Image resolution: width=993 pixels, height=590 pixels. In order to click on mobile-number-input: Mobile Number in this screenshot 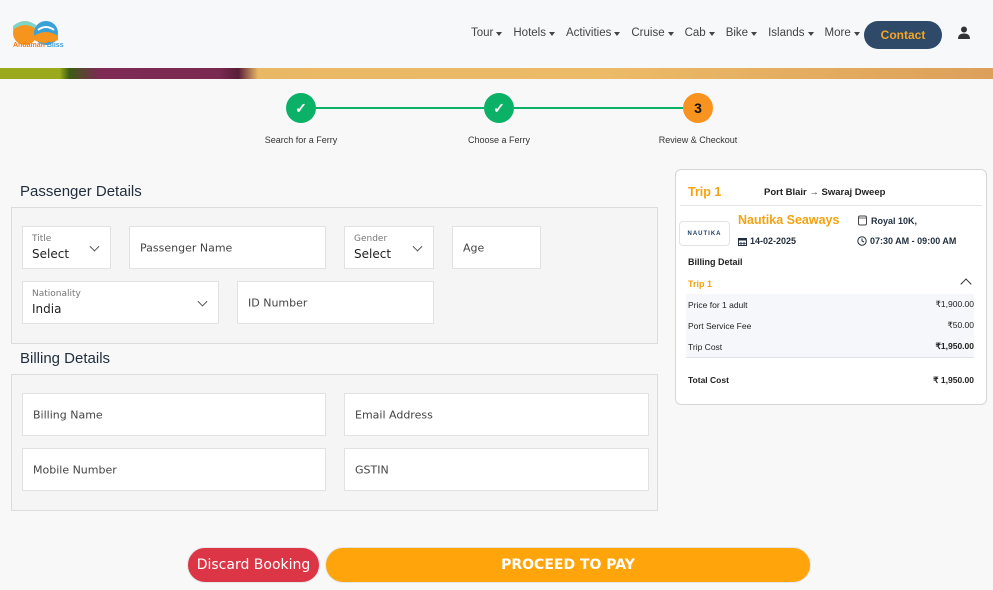, I will do `click(174, 469)`.